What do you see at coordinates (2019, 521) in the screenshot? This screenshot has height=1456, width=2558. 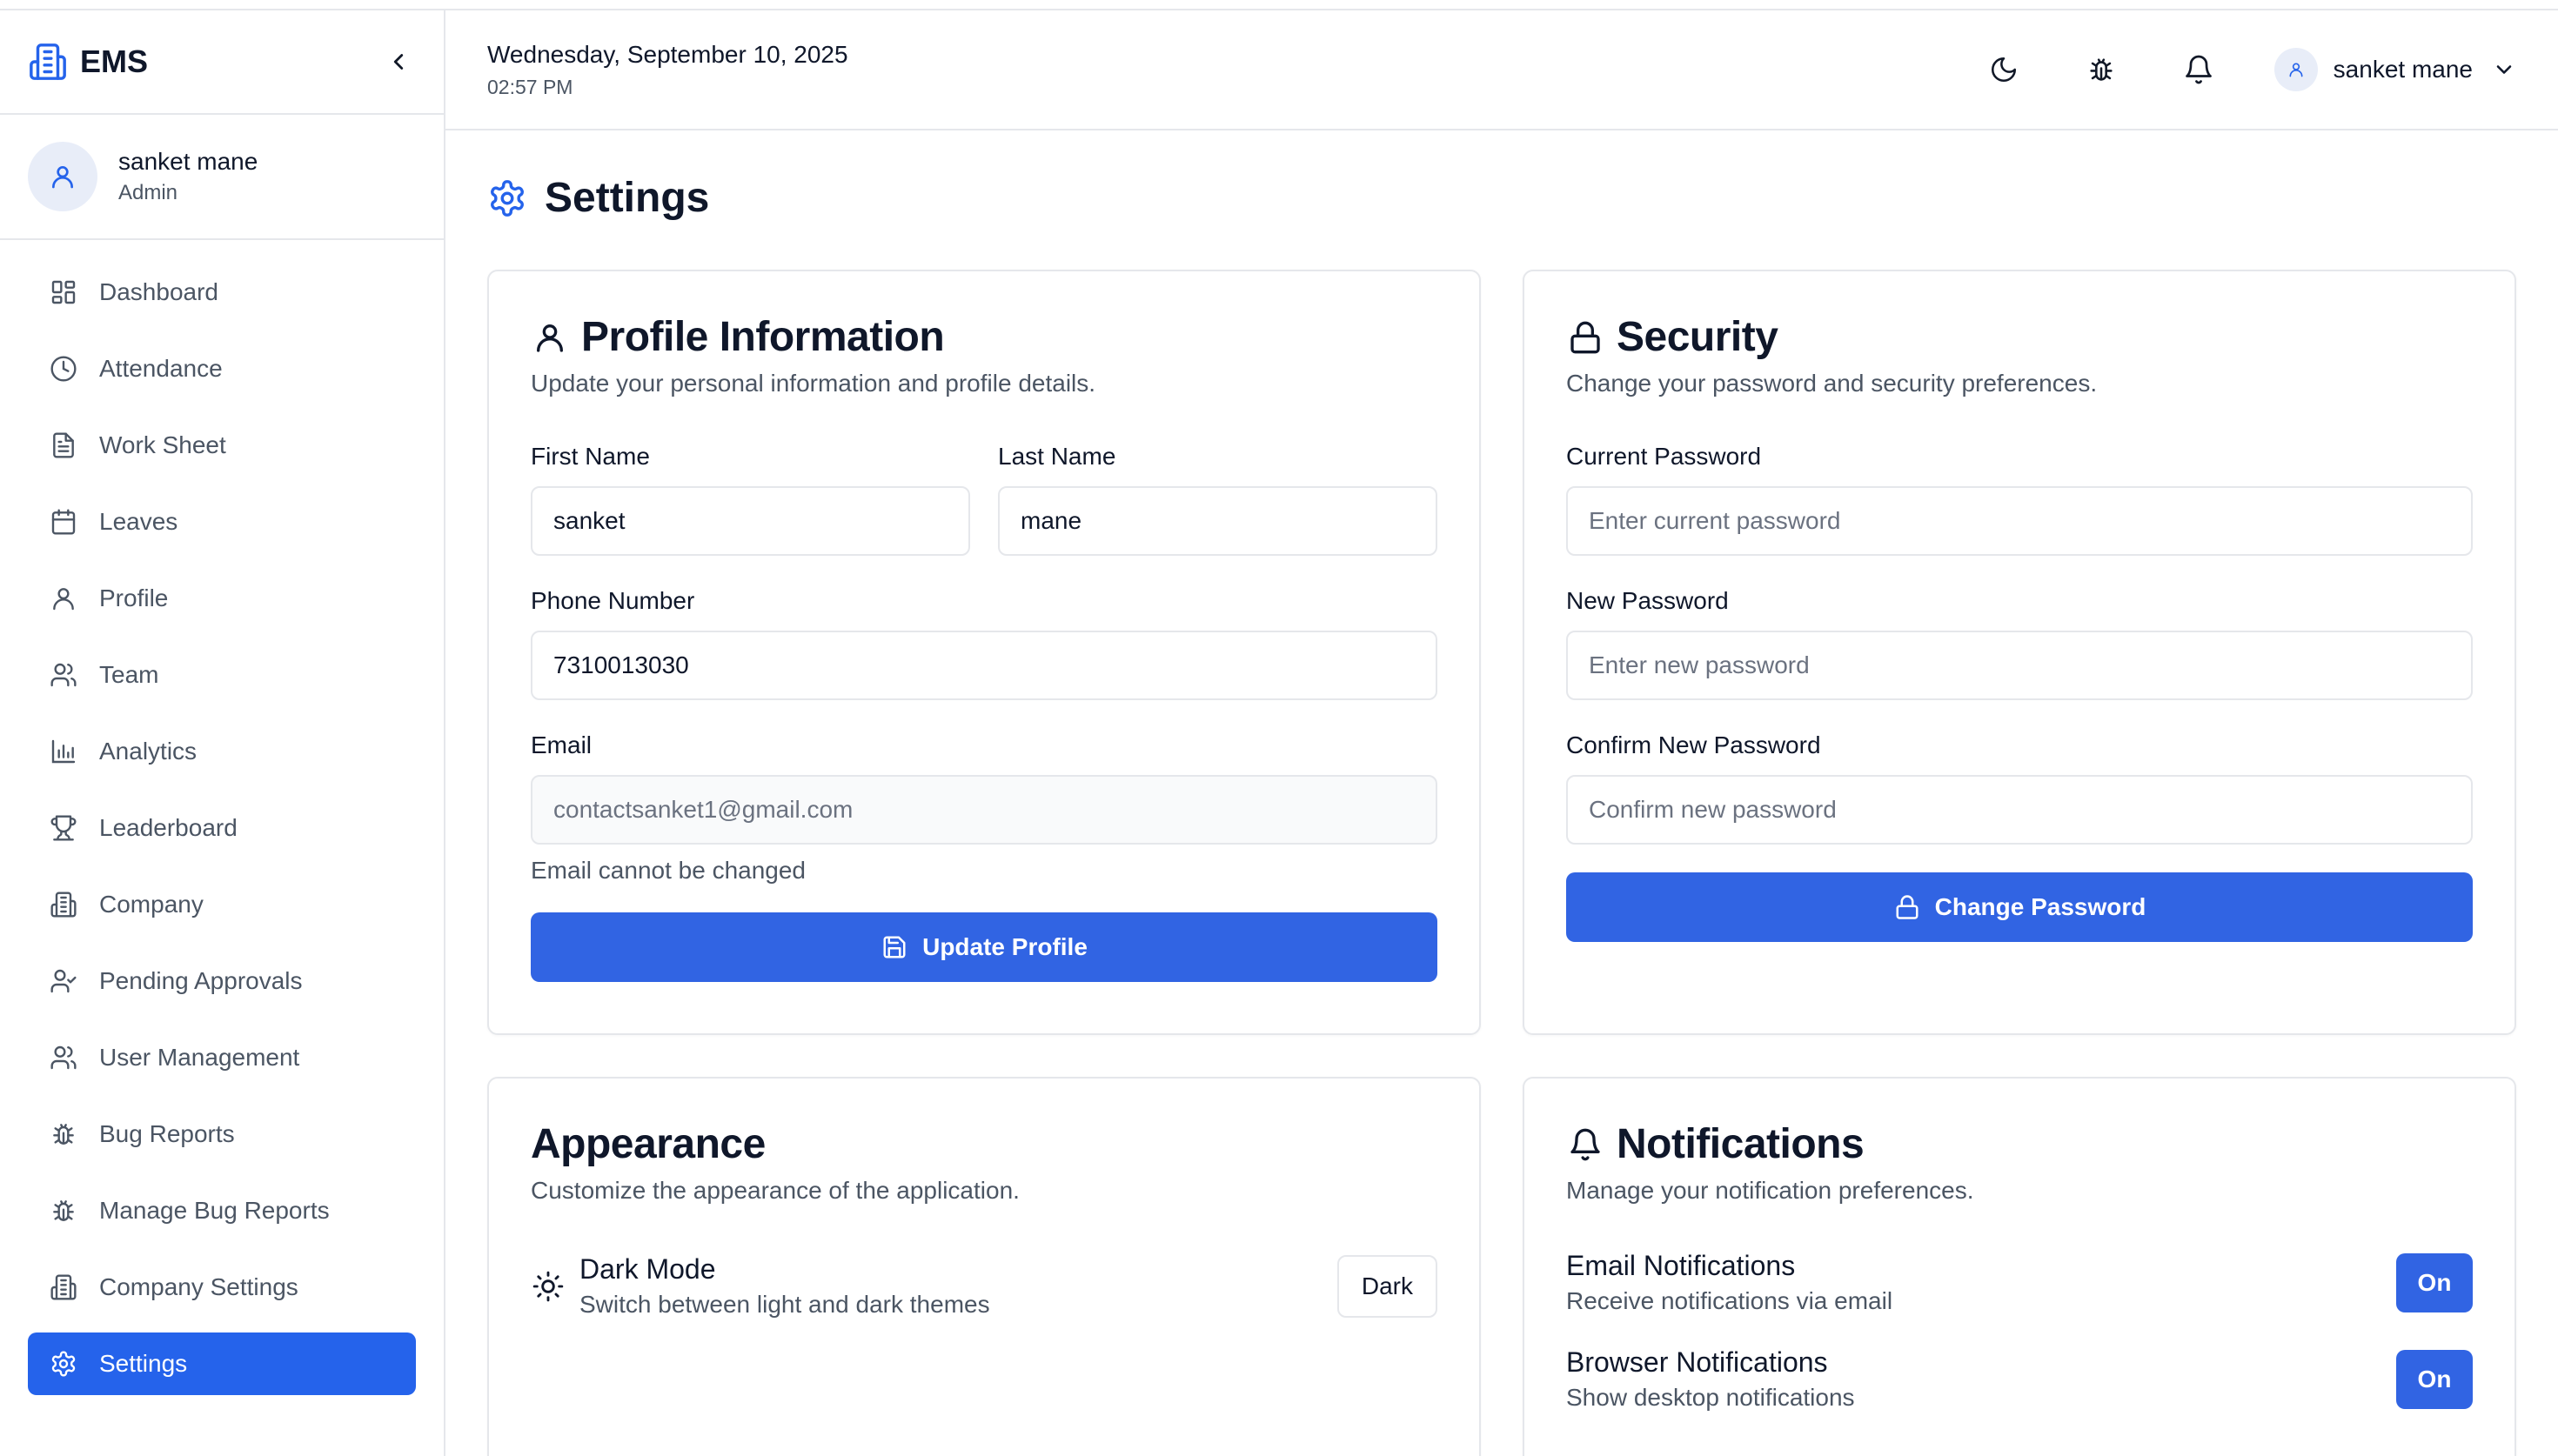 I see `current-password-field: Enter current password` at bounding box center [2019, 521].